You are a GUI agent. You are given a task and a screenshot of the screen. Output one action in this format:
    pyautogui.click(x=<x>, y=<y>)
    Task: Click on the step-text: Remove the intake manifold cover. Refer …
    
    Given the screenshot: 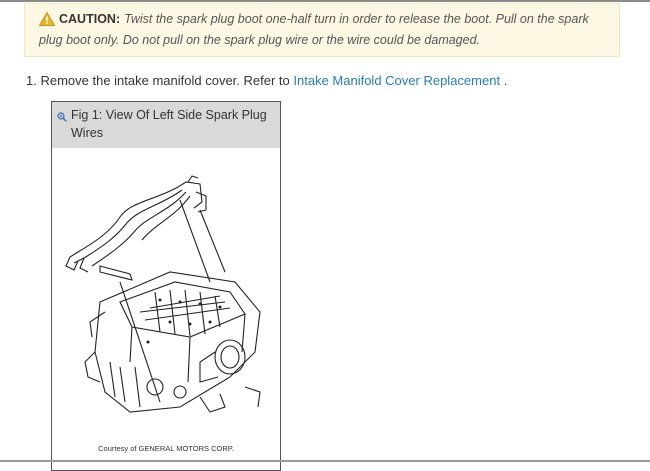 What is the action you would take?
    pyautogui.click(x=165, y=80)
    